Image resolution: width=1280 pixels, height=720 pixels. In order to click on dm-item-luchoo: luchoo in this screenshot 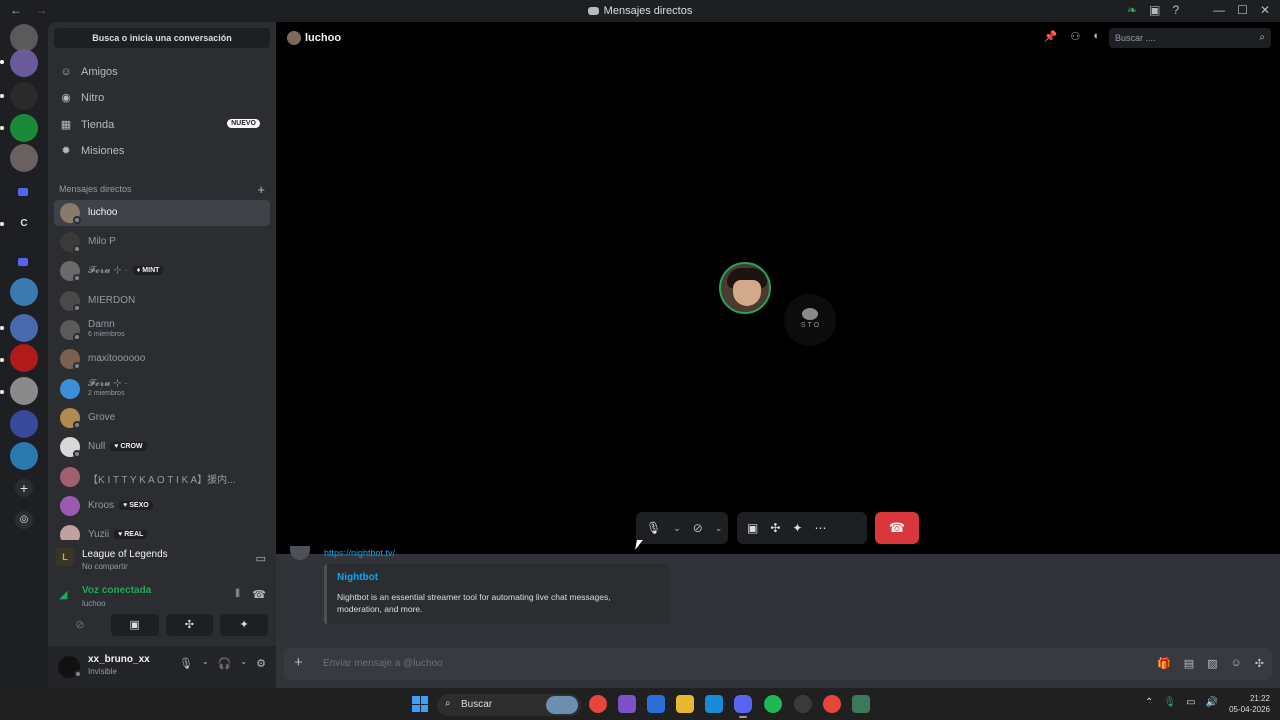, I will do `click(162, 213)`.